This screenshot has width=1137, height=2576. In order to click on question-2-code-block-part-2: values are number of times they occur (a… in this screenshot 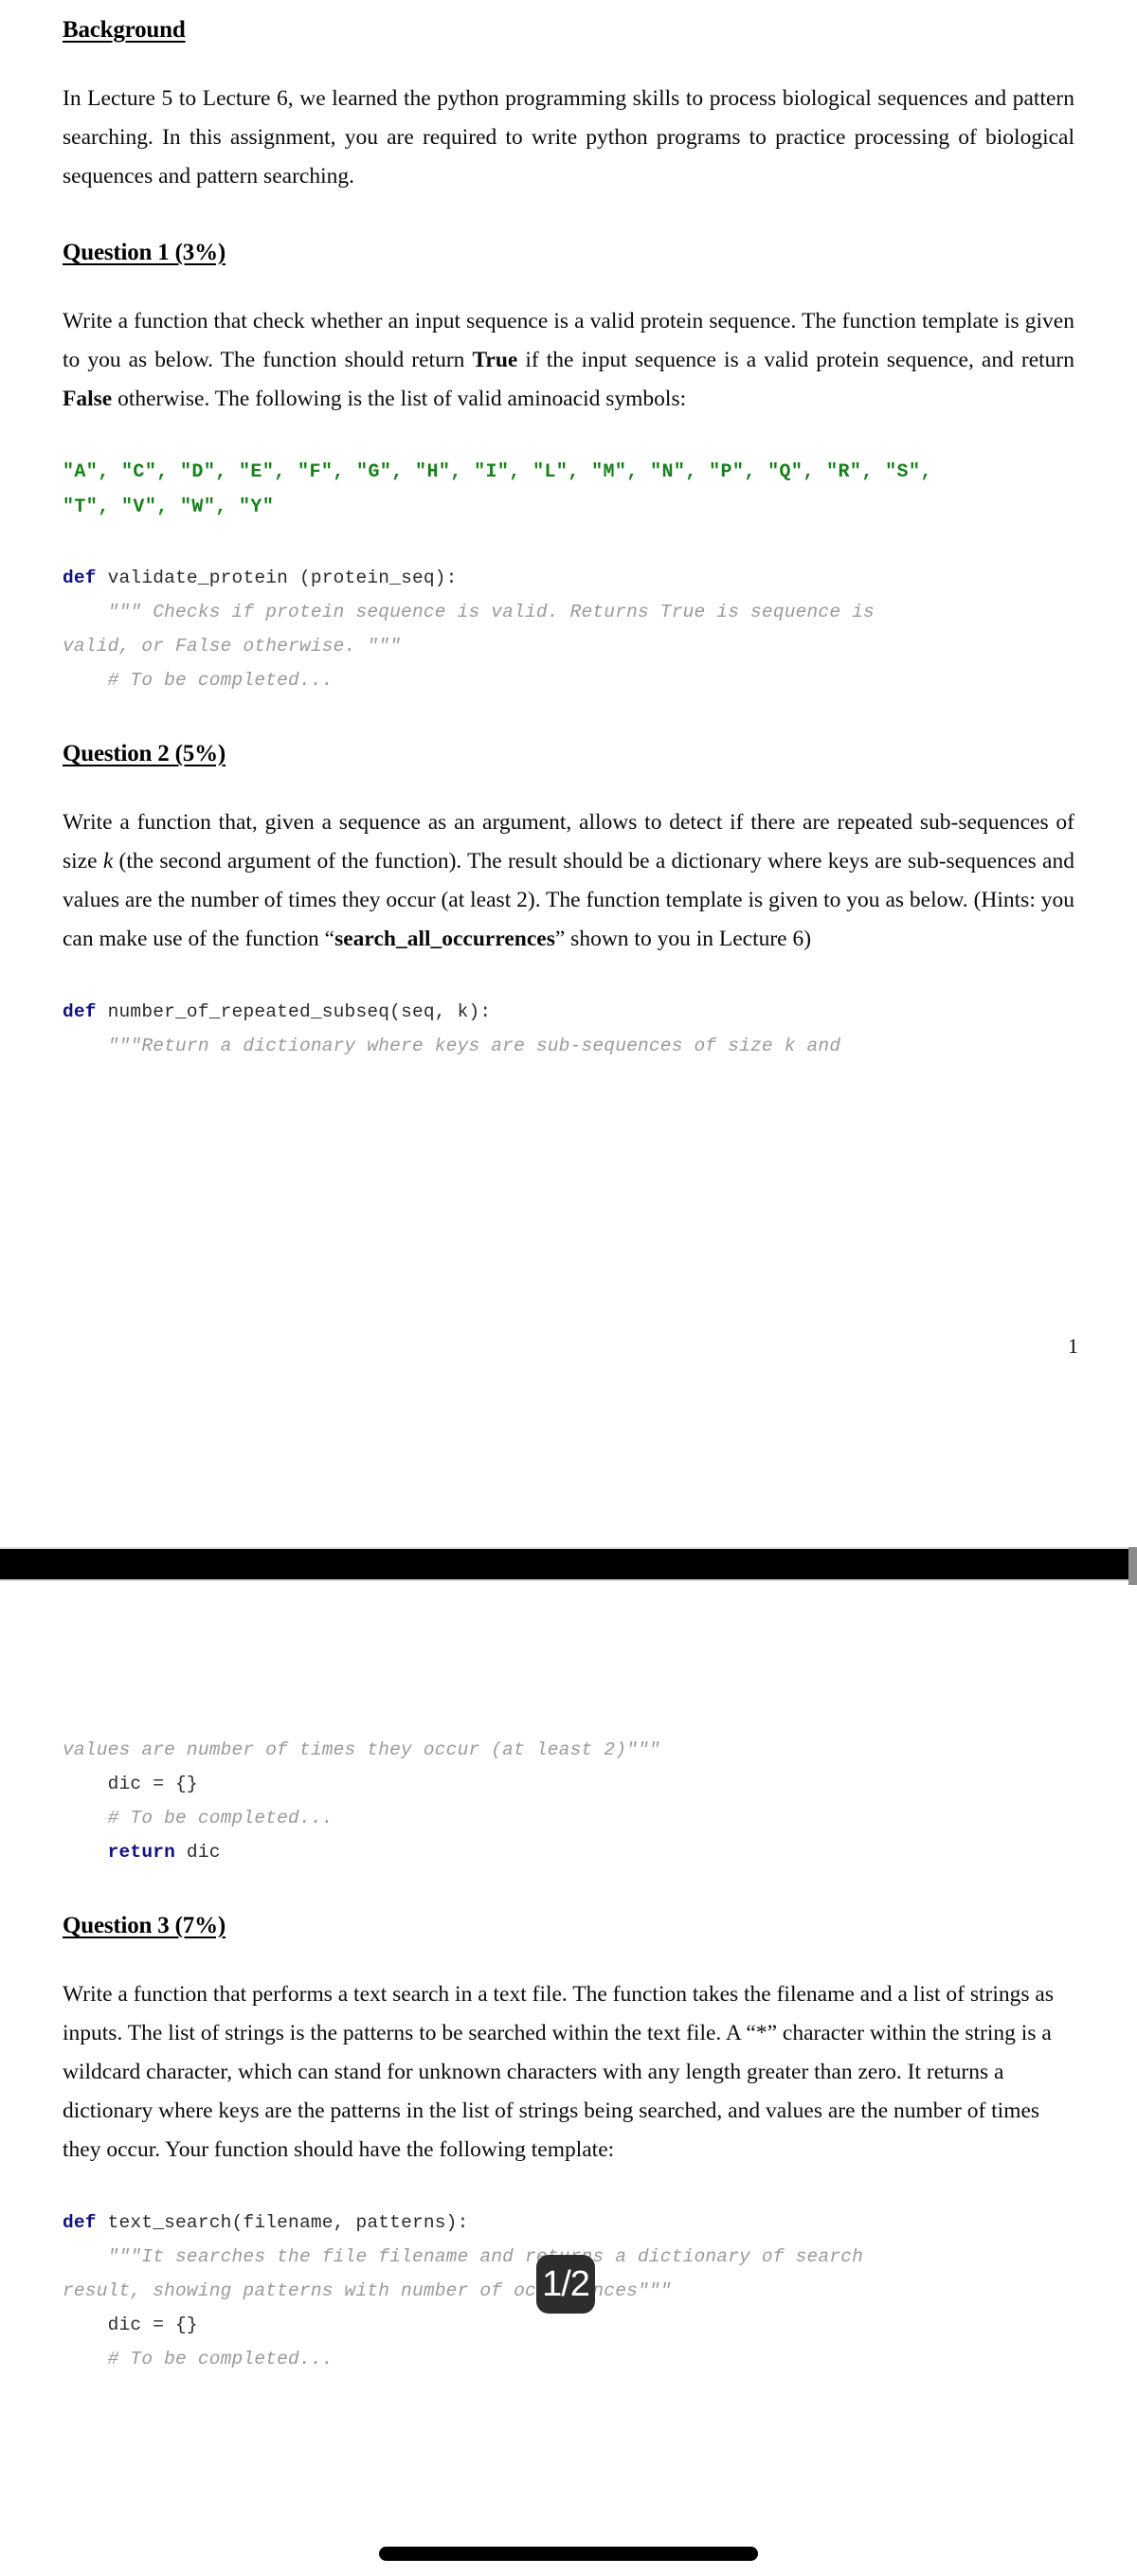, I will do `click(568, 1801)`.